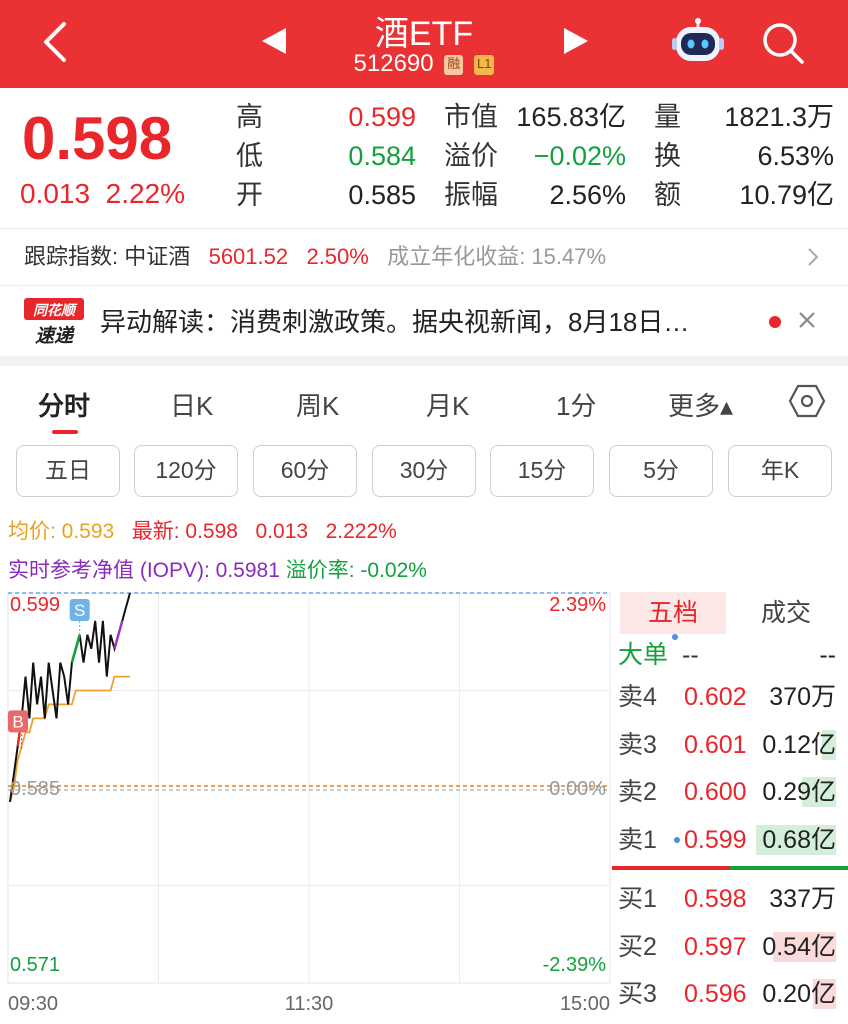 The image size is (848, 1024). I want to click on level-label: 卖1, so click(637, 839).